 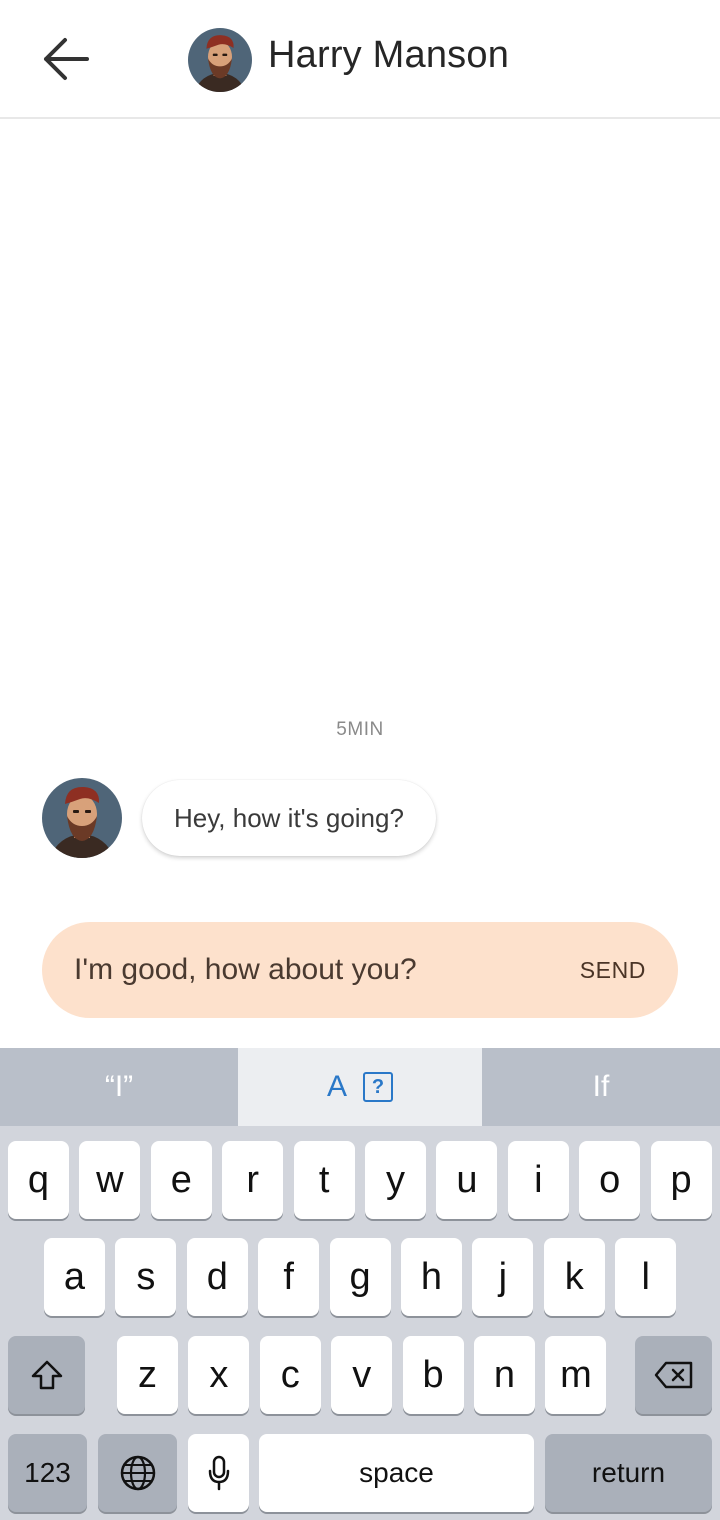 What do you see at coordinates (147, 1375) in the screenshot?
I see `key-z: z` at bounding box center [147, 1375].